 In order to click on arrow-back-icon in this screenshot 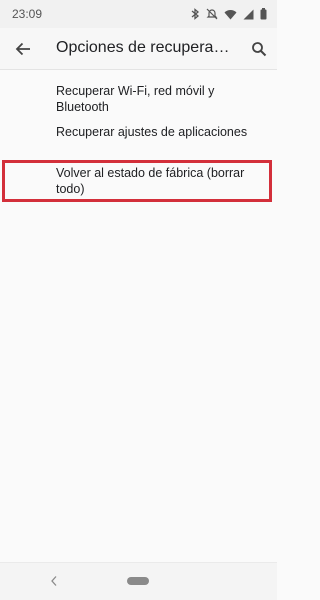, I will do `click(22, 49)`.